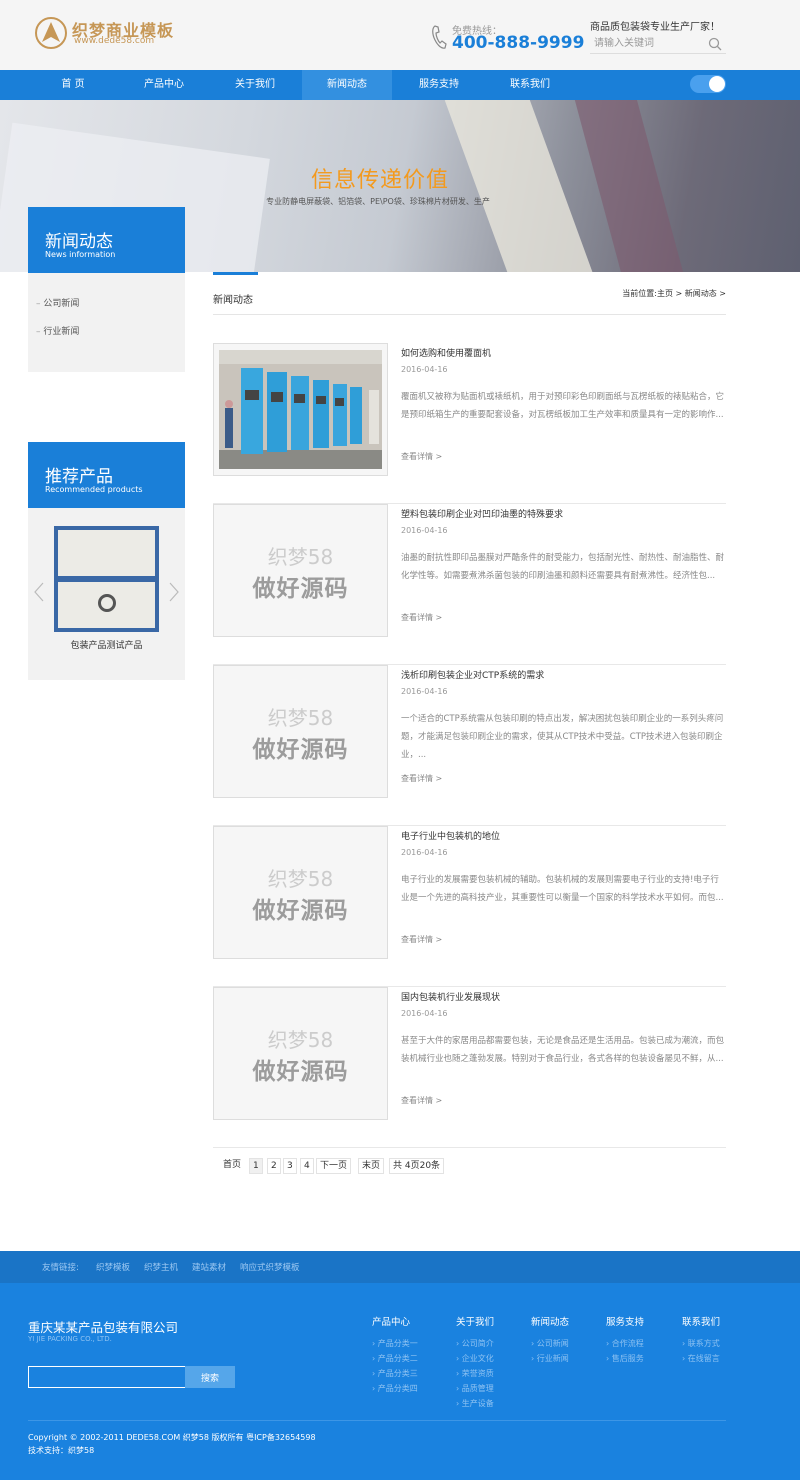 The width and height of the screenshot is (800, 1480). What do you see at coordinates (550, 1321) in the screenshot?
I see `footer-col-title: 新闻动态` at bounding box center [550, 1321].